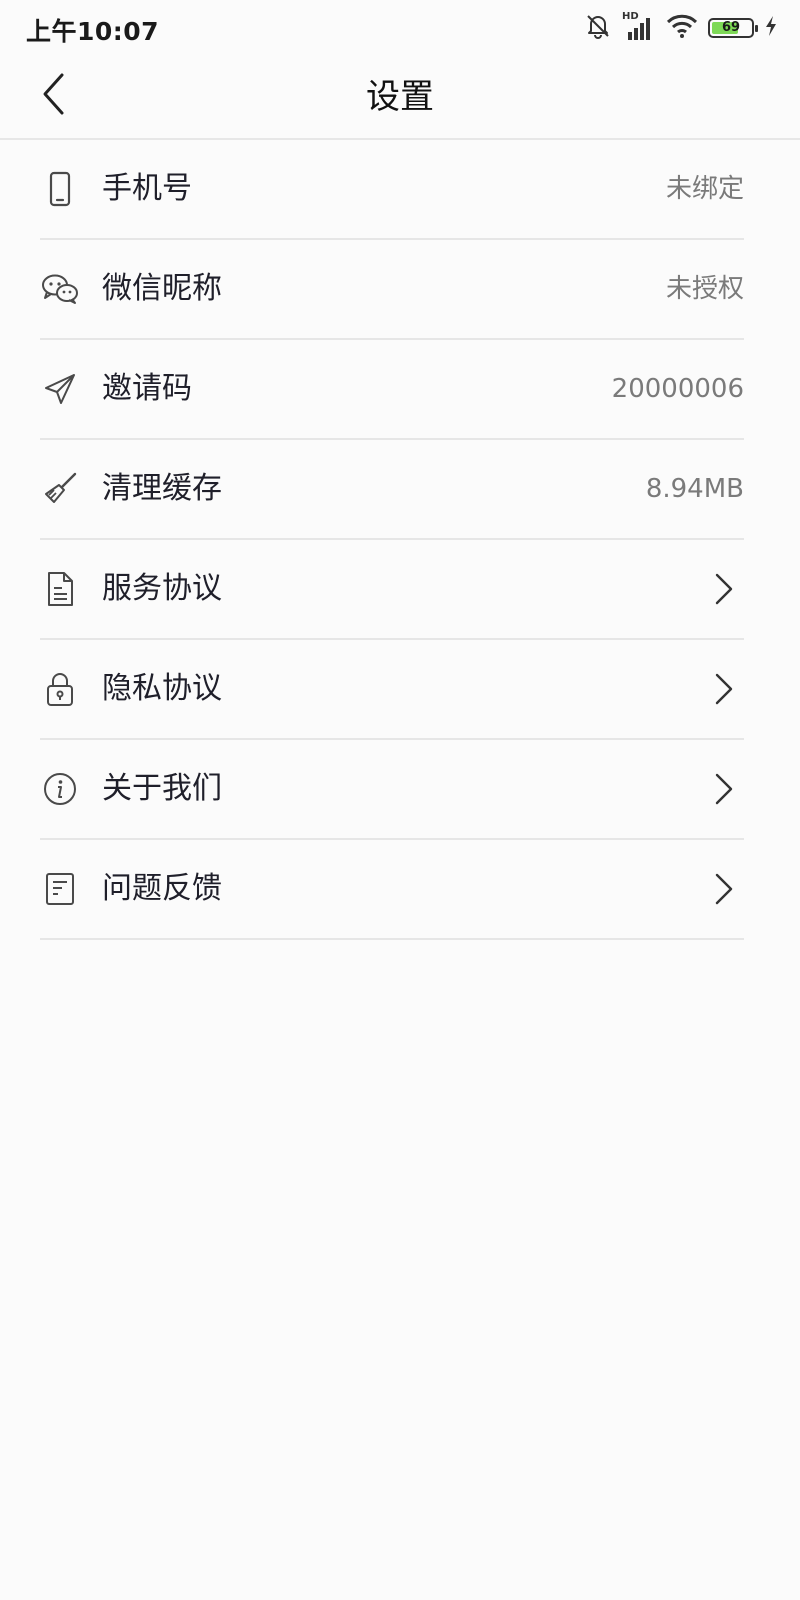 The height and width of the screenshot is (1600, 800). I want to click on battery-icon: 69, so click(733, 28).